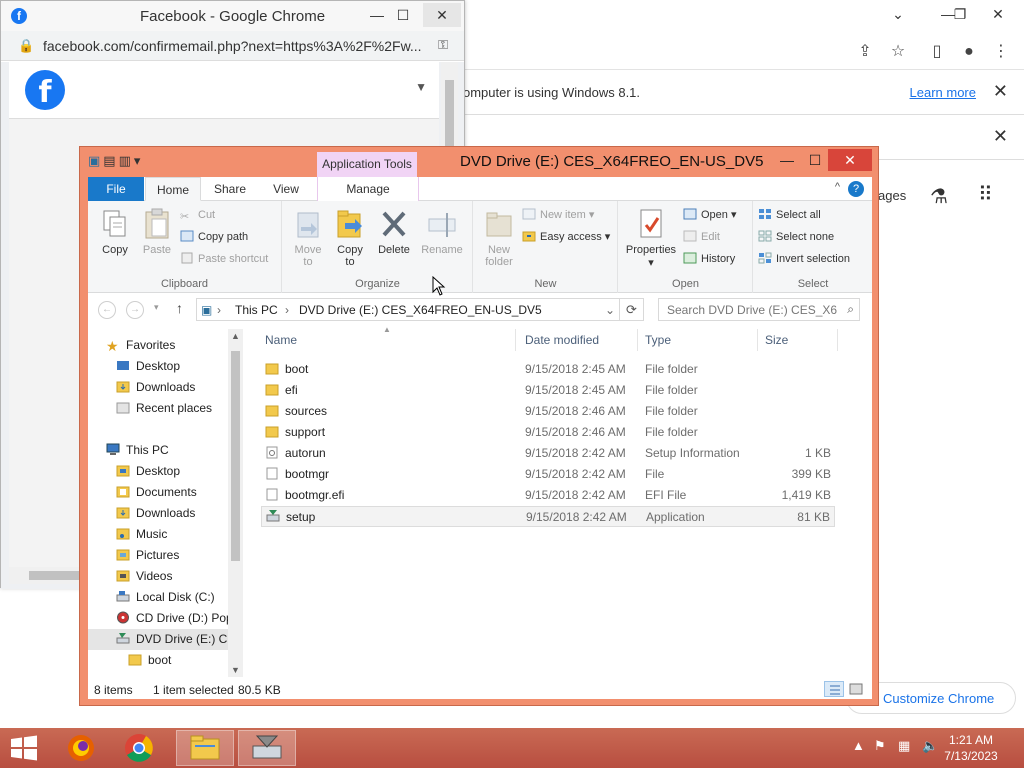 Image resolution: width=1024 pixels, height=769 pixels. Describe the element at coordinates (174, 618) in the screenshot. I see `nav-cd-drive: CD Drive (D:) Pop` at that location.